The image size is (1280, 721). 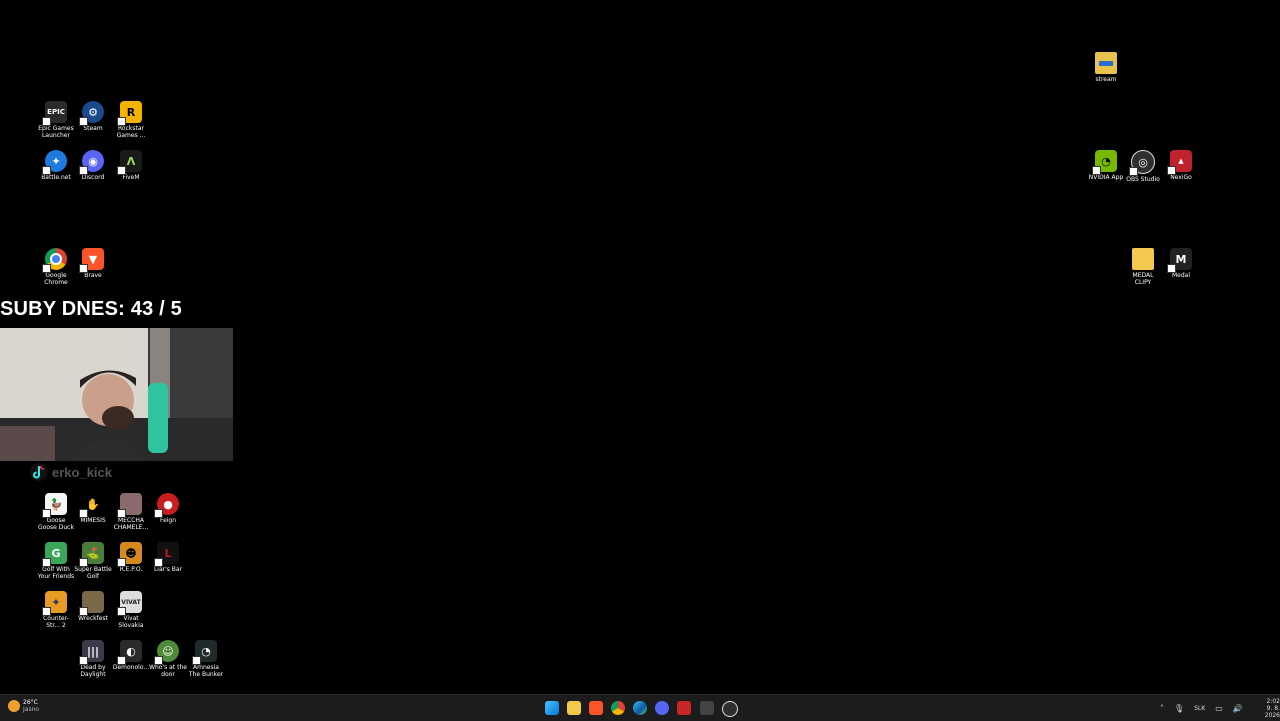 I want to click on tiktok-handle: erko_kick, so click(x=71, y=472).